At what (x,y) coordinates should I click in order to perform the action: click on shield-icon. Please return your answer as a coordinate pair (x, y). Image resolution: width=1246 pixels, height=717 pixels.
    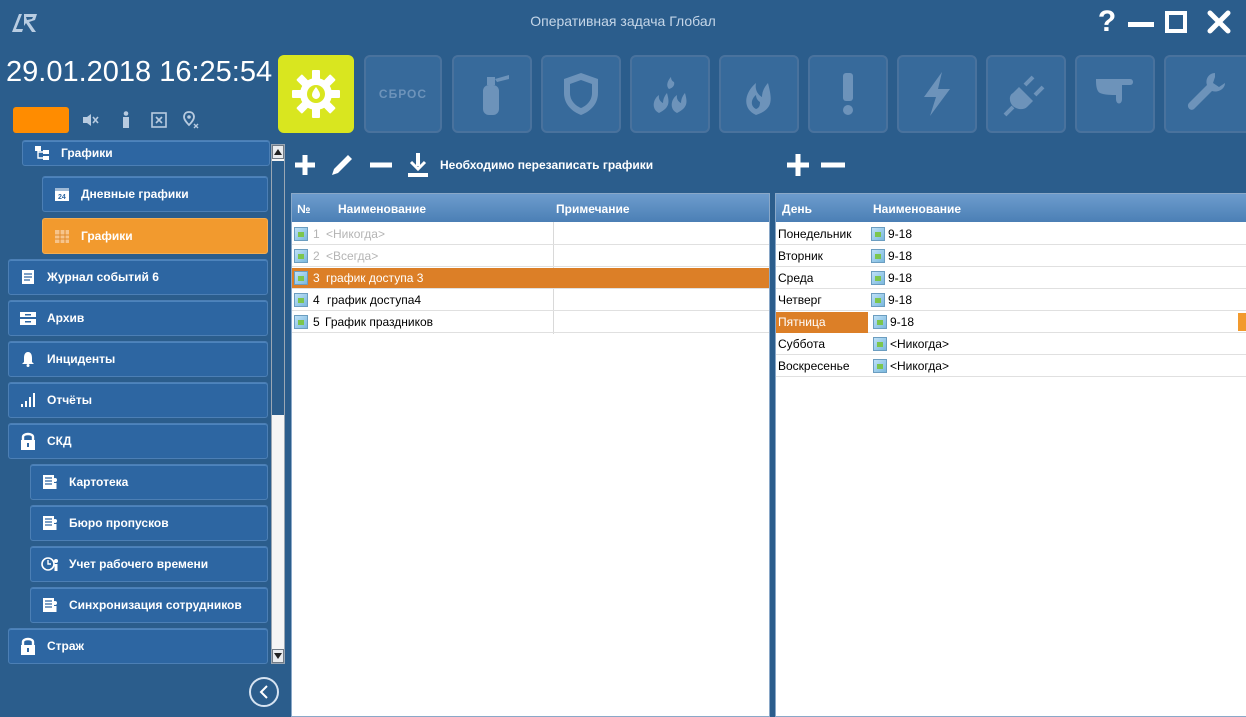
    Looking at the image, I should click on (581, 94).